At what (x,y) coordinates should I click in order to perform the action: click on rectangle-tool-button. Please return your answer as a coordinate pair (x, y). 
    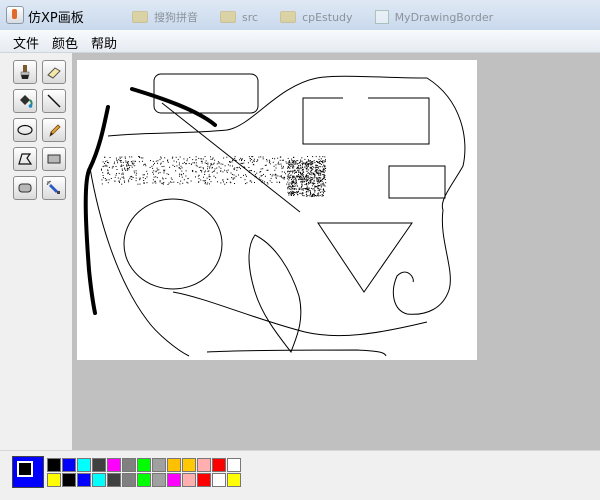
    Looking at the image, I should click on (54, 159).